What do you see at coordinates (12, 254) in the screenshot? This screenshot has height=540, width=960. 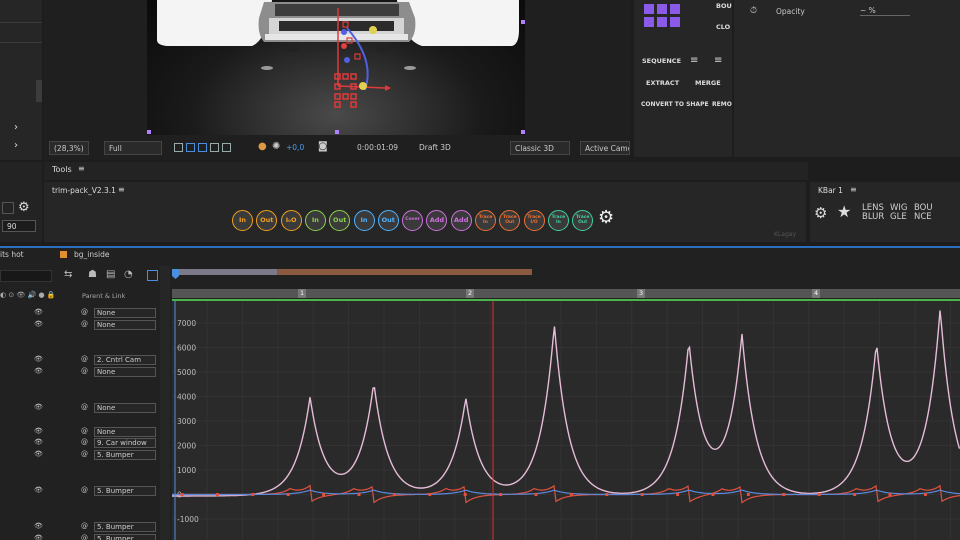 I see `tab-its-hot: its hot` at bounding box center [12, 254].